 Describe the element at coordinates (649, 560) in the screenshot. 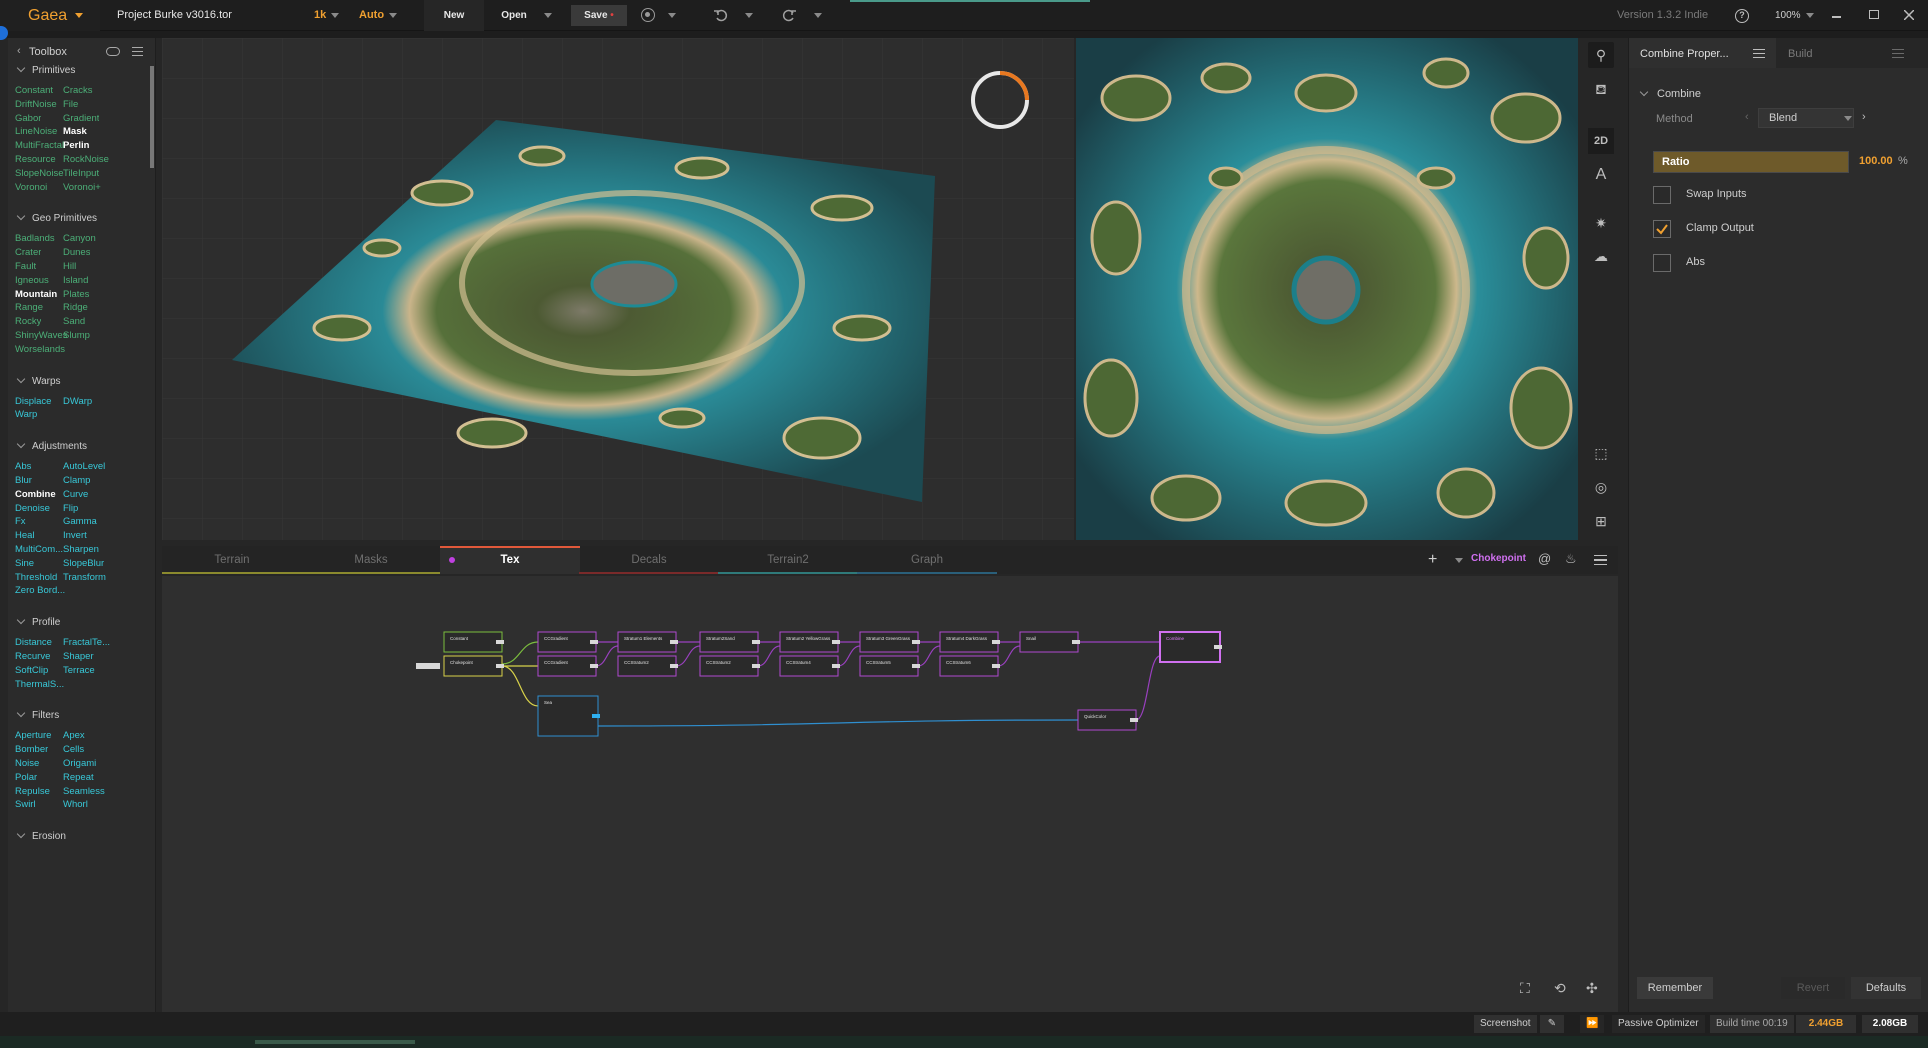

I see `graph-tab: Decals` at that location.